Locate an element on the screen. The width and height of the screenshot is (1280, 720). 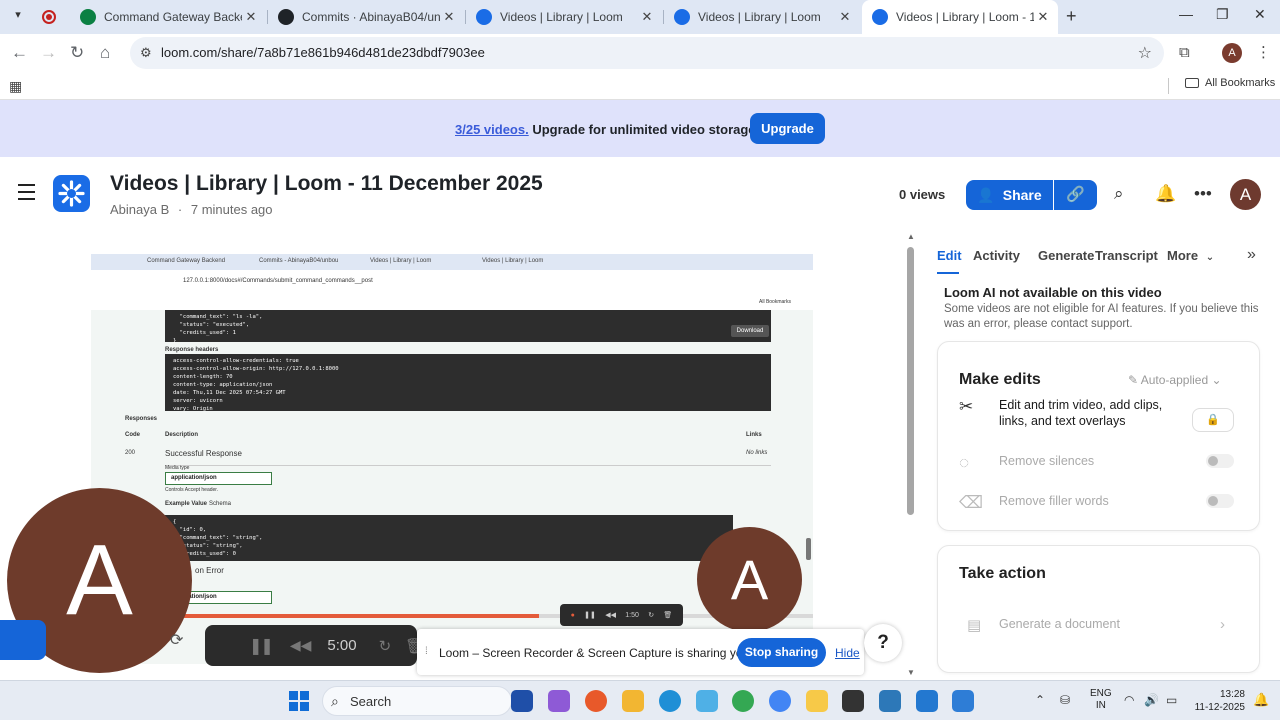
apps-grid-icon: ▦ is located at coordinates (15, 86).